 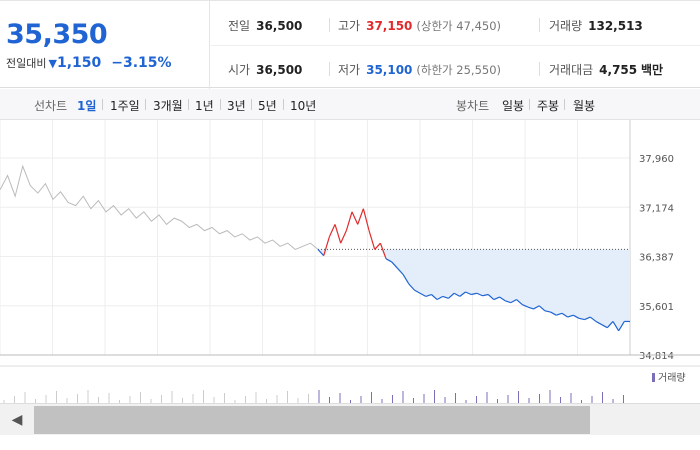 I want to click on down-triangle-icon: ▼, so click(x=52, y=63).